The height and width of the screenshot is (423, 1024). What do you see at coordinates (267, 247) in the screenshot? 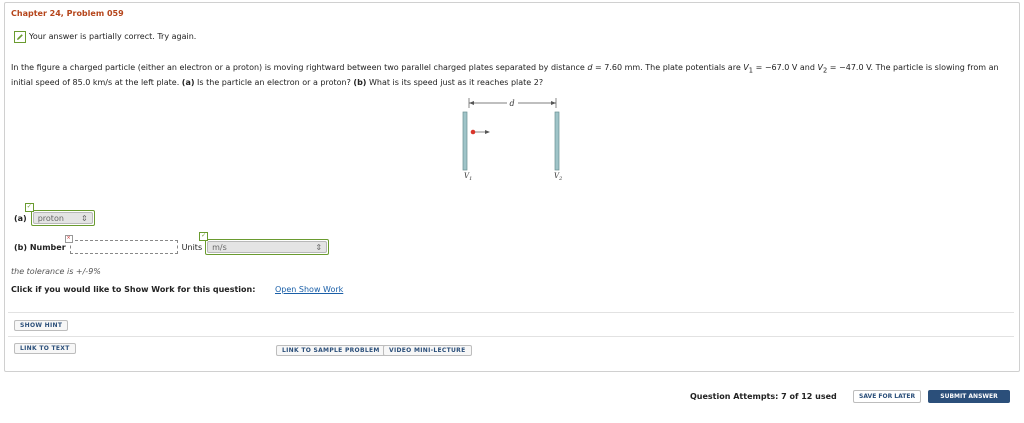
I see `units-select: m/s ⇕` at bounding box center [267, 247].